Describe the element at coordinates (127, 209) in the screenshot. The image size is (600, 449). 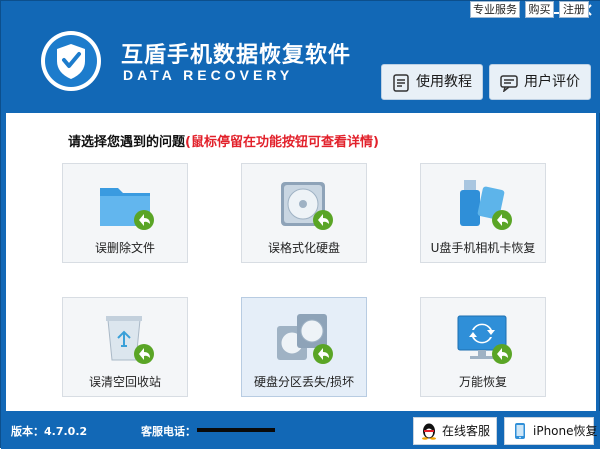
I see `folder-restore-icon` at that location.